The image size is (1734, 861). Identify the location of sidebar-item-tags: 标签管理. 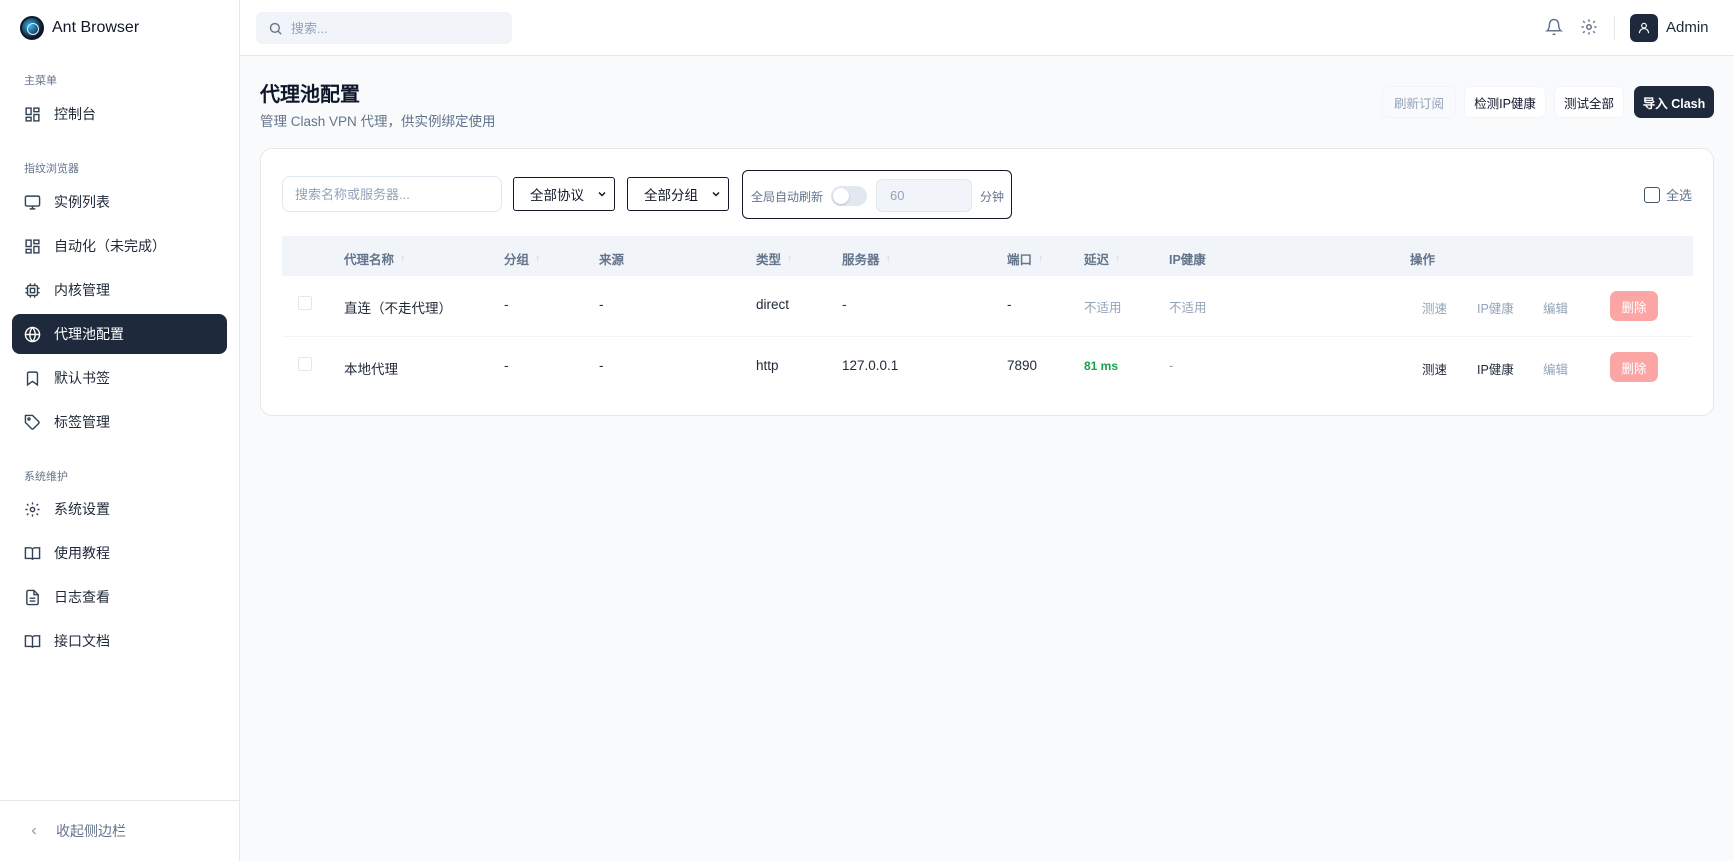
(119, 422).